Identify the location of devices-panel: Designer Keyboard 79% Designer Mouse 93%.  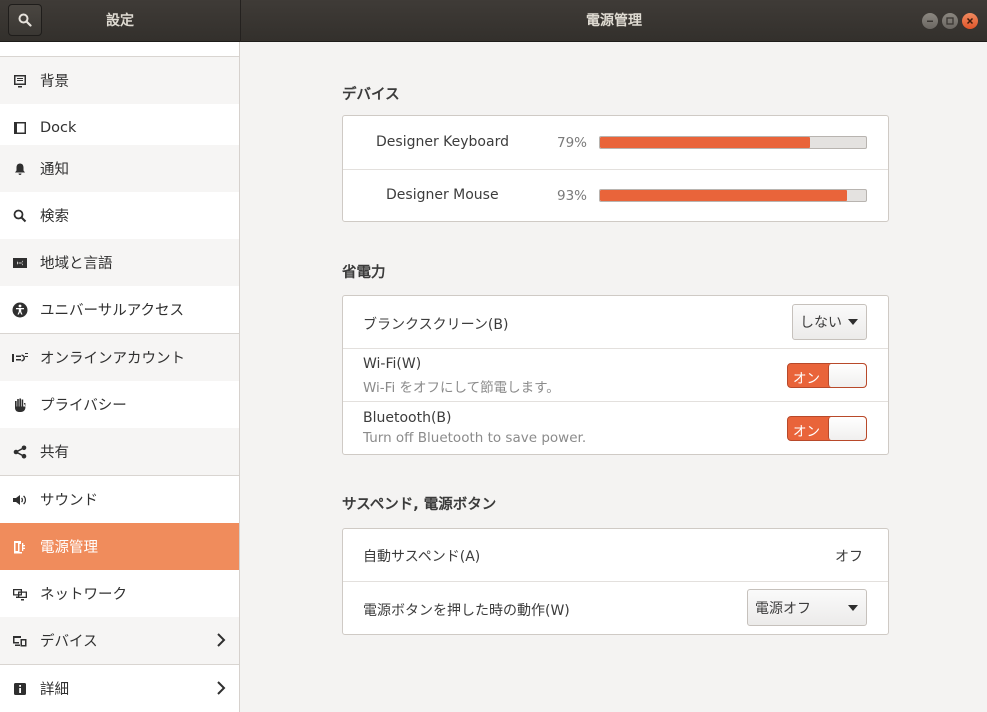
(615, 168).